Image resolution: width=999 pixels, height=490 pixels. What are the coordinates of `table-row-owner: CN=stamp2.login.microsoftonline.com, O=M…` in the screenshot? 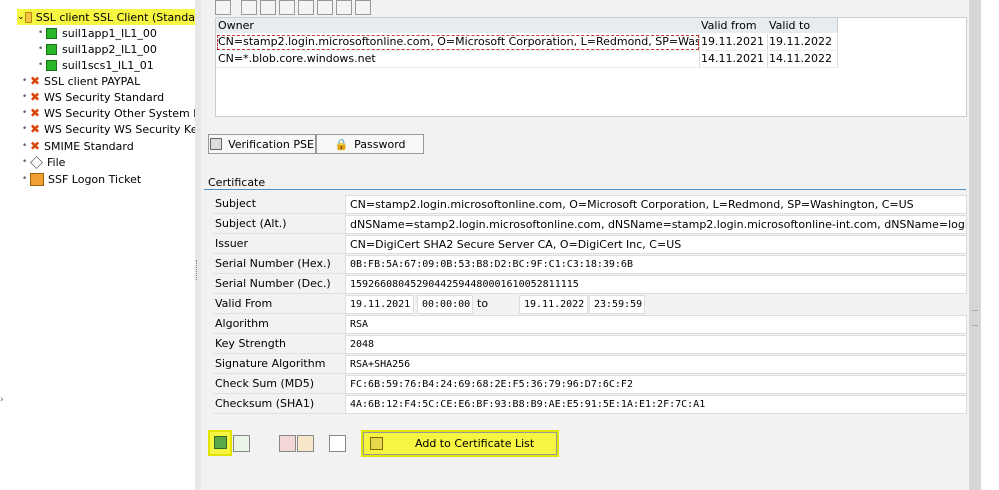 It's located at (458, 42).